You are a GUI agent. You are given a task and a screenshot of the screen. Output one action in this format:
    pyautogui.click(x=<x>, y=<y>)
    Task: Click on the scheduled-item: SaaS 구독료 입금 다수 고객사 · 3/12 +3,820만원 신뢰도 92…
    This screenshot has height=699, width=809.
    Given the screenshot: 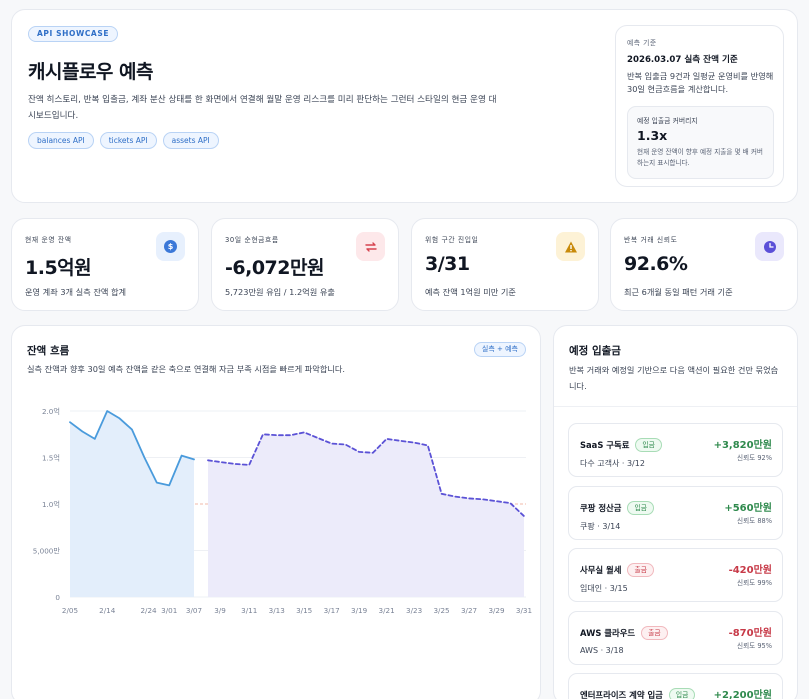 What is the action you would take?
    pyautogui.click(x=675, y=450)
    